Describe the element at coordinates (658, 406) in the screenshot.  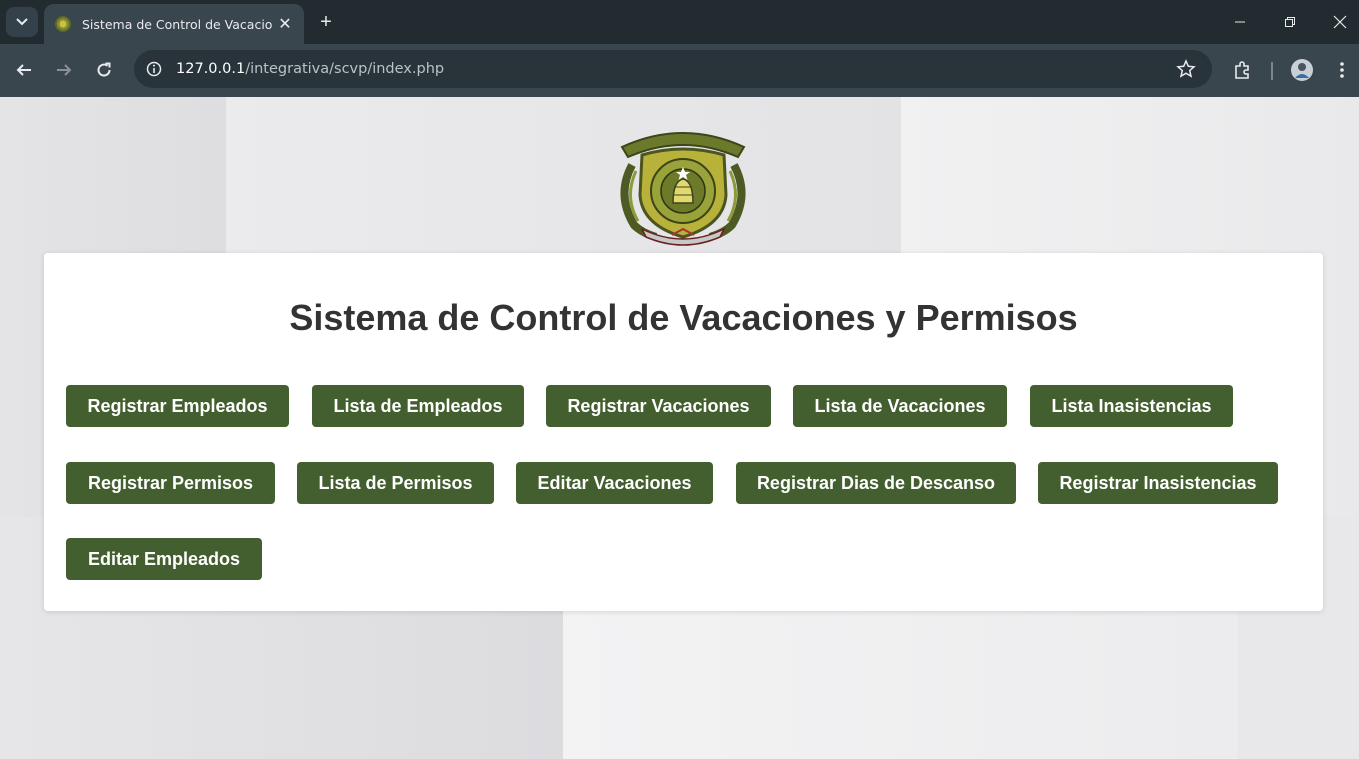
I see `registrar-vacaciones-button: Registrar Vacaciones` at that location.